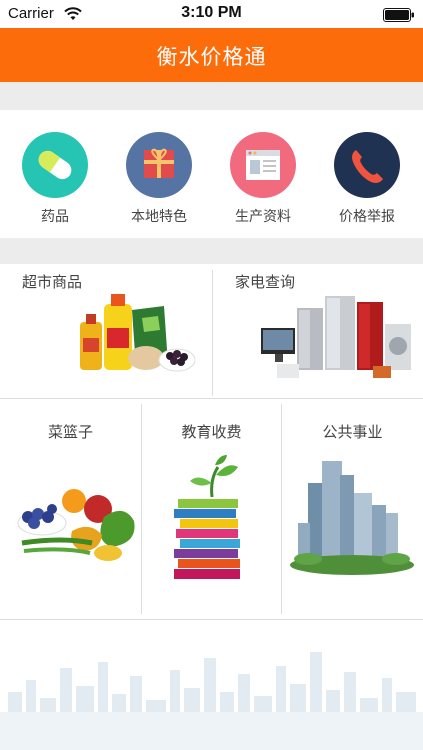 The image size is (423, 750). What do you see at coordinates (55, 165) in the screenshot?
I see `pill-icon` at bounding box center [55, 165].